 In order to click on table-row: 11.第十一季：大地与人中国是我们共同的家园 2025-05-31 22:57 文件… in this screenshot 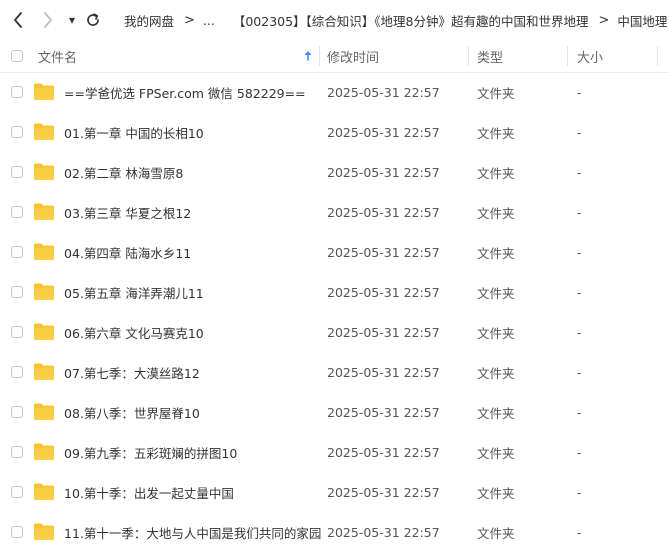, I will do `click(334, 532)`.